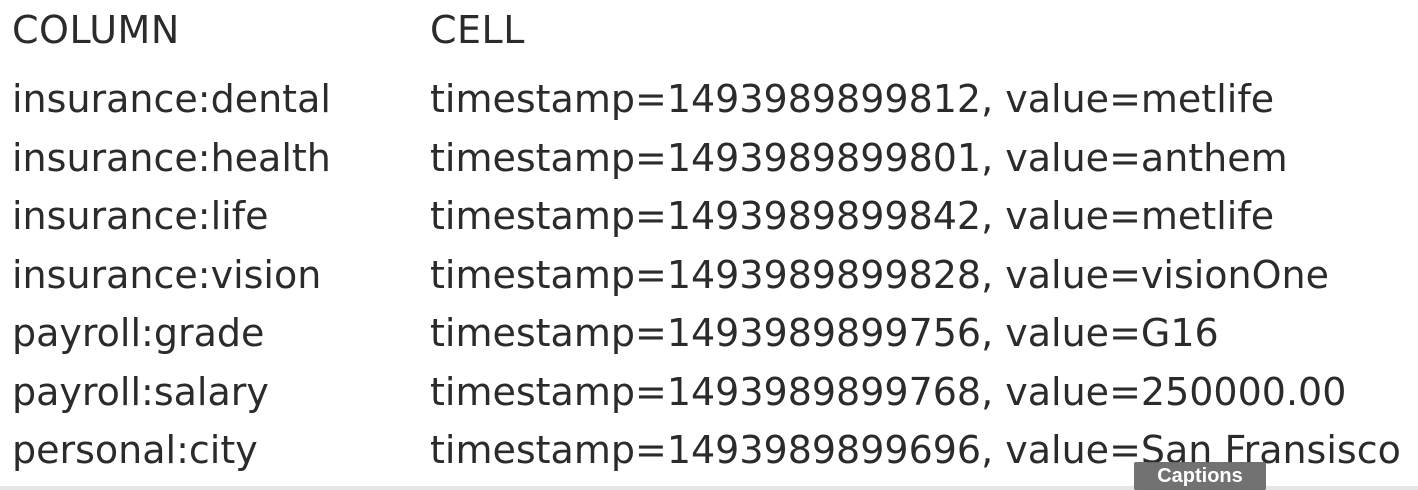  Describe the element at coordinates (1200, 476) in the screenshot. I see `captions-button: Captions` at that location.